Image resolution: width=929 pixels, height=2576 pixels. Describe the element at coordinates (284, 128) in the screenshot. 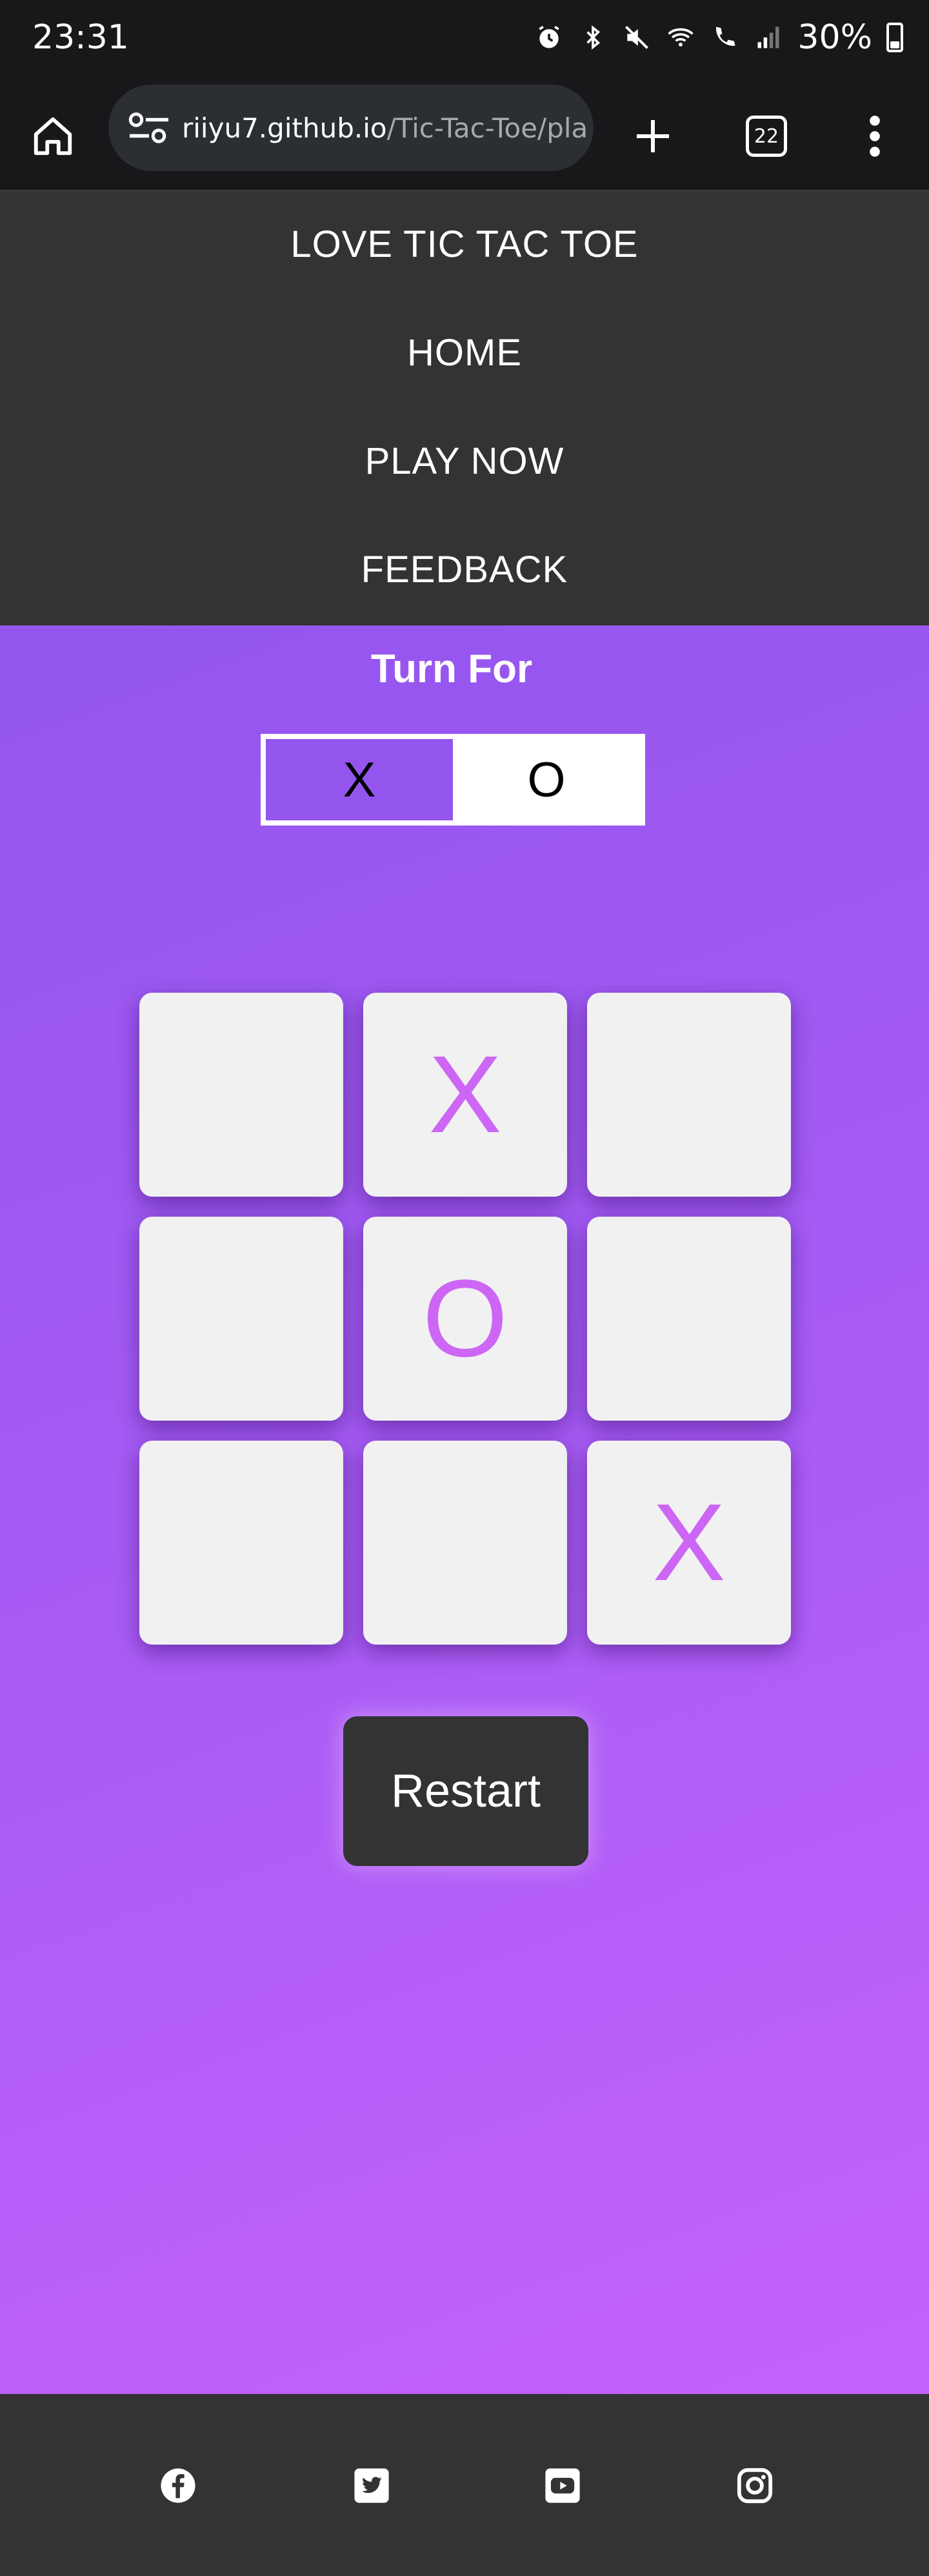

I see `url-host: riiyu7.github.io` at that location.